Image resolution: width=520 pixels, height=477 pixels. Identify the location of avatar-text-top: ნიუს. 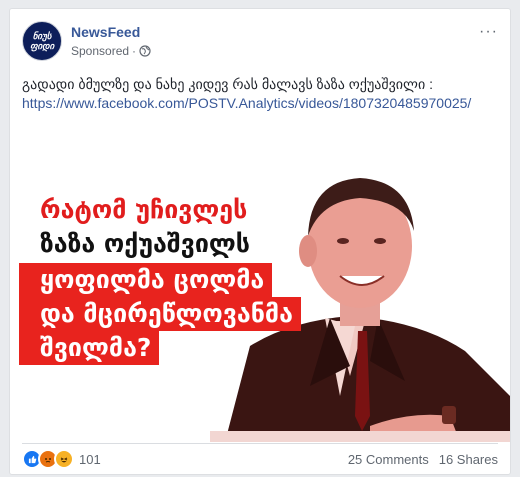
(42, 36).